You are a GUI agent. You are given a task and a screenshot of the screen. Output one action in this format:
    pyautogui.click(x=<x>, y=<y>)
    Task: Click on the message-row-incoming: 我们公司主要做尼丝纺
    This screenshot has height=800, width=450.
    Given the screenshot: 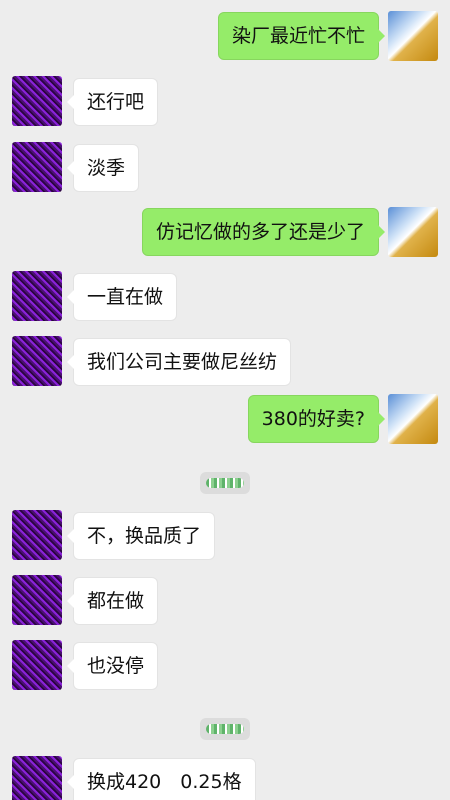 What is the action you would take?
    pyautogui.click(x=225, y=362)
    